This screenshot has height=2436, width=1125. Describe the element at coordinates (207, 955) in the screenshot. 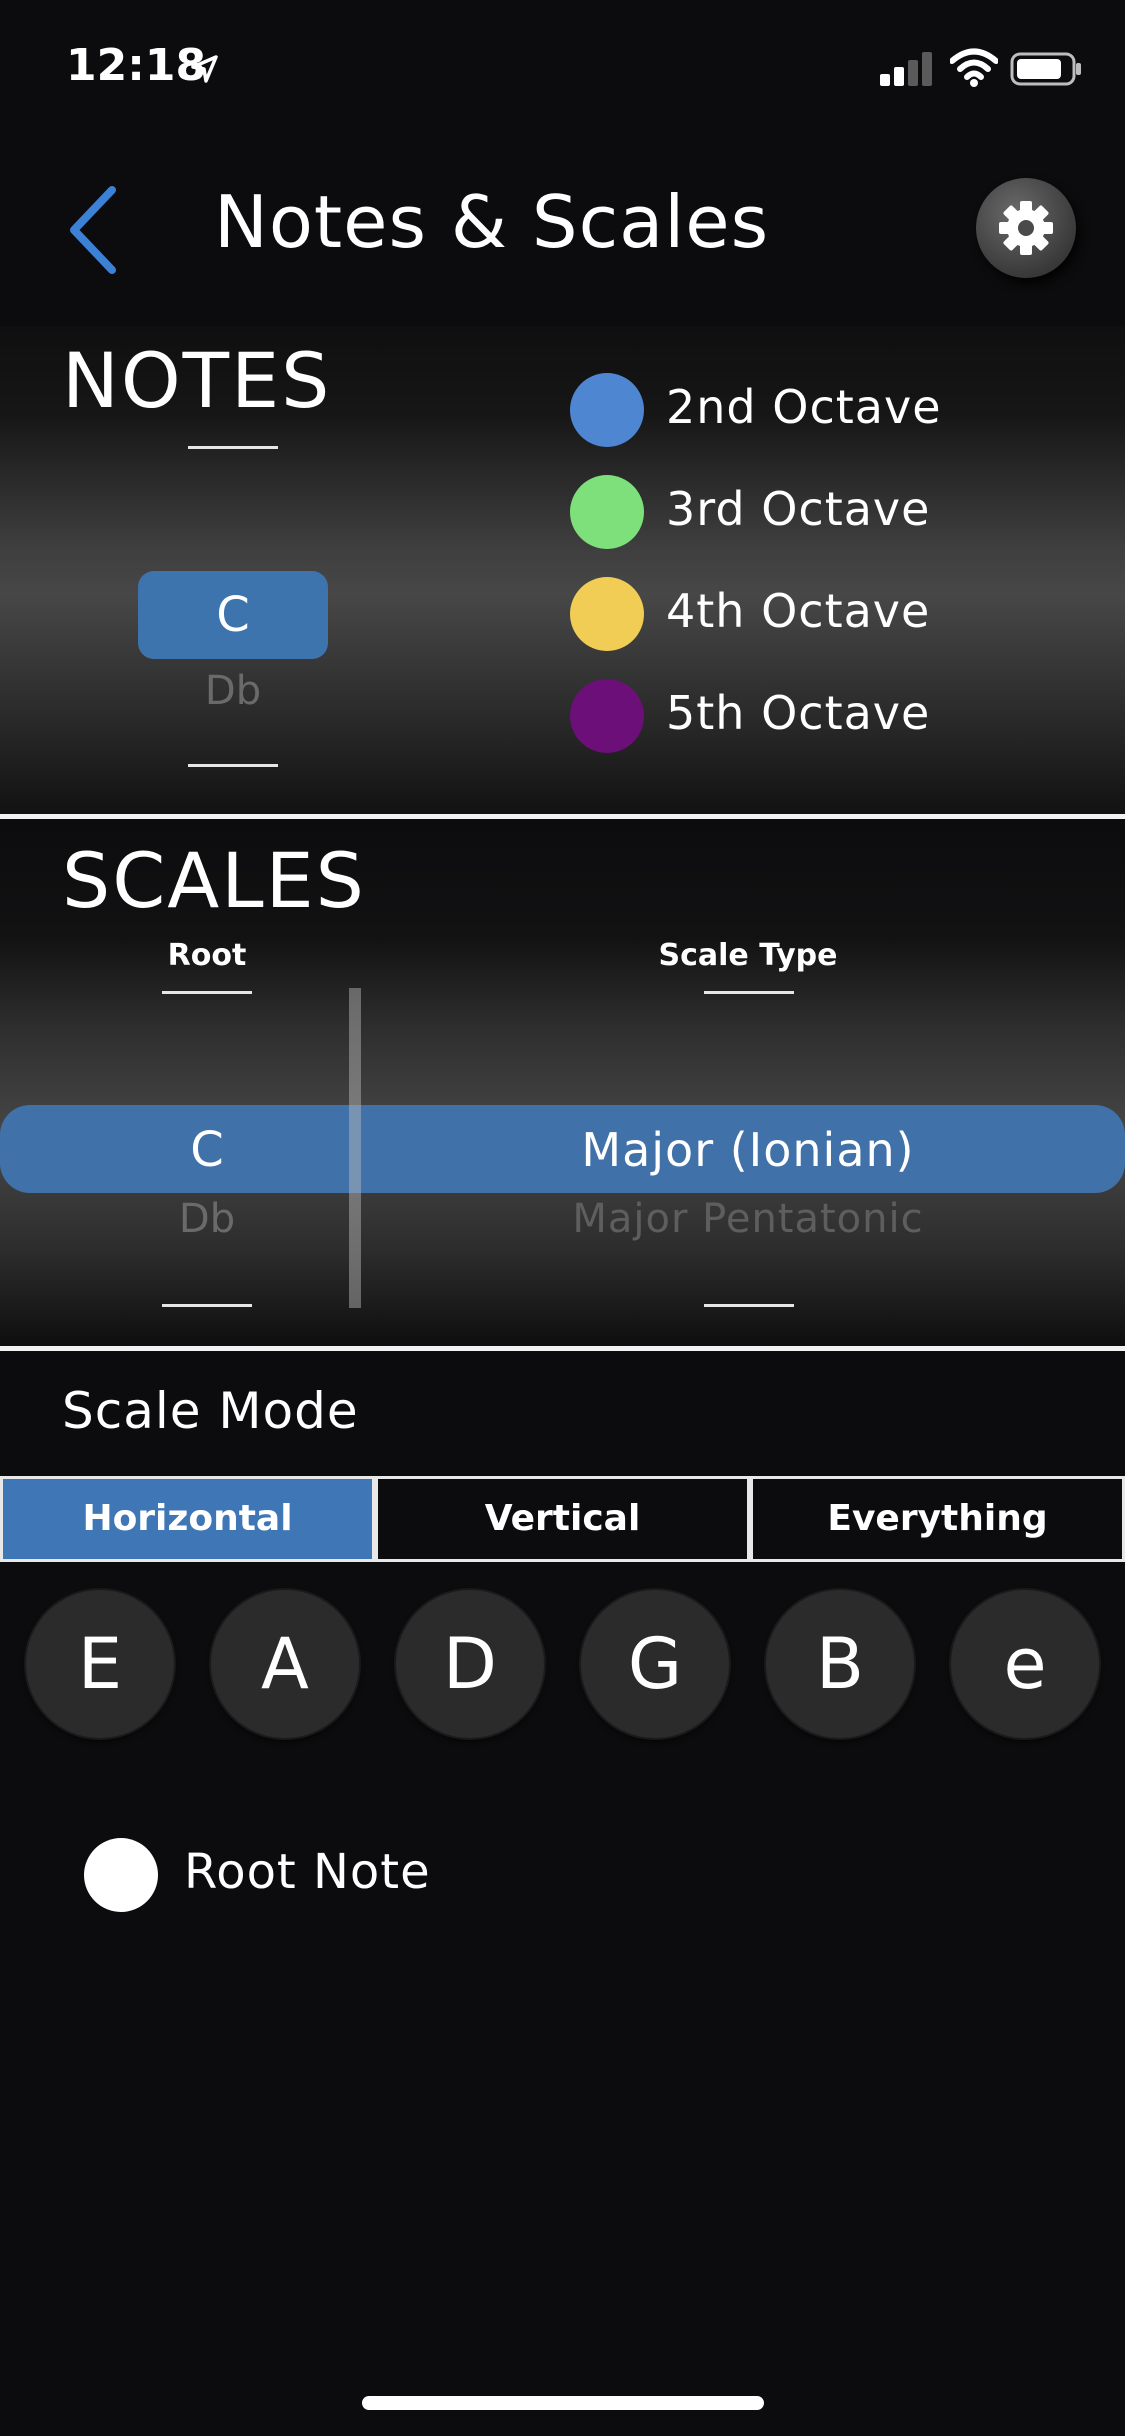

I see `root-column-label: Root` at that location.